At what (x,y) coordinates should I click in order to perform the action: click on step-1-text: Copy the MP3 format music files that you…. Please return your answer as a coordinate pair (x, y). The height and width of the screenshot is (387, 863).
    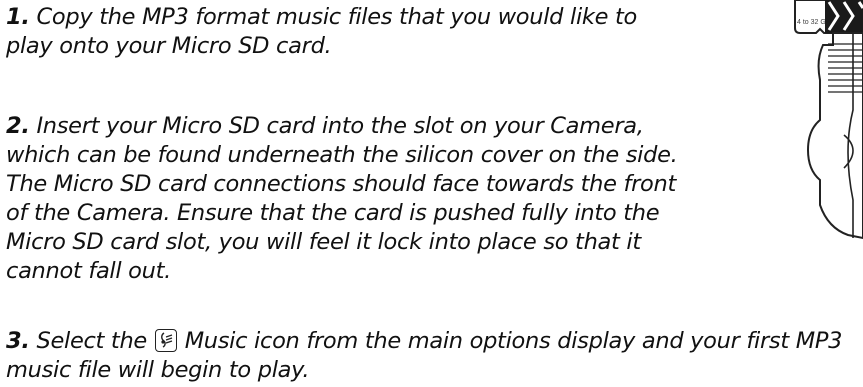
    Looking at the image, I should click on (322, 31).